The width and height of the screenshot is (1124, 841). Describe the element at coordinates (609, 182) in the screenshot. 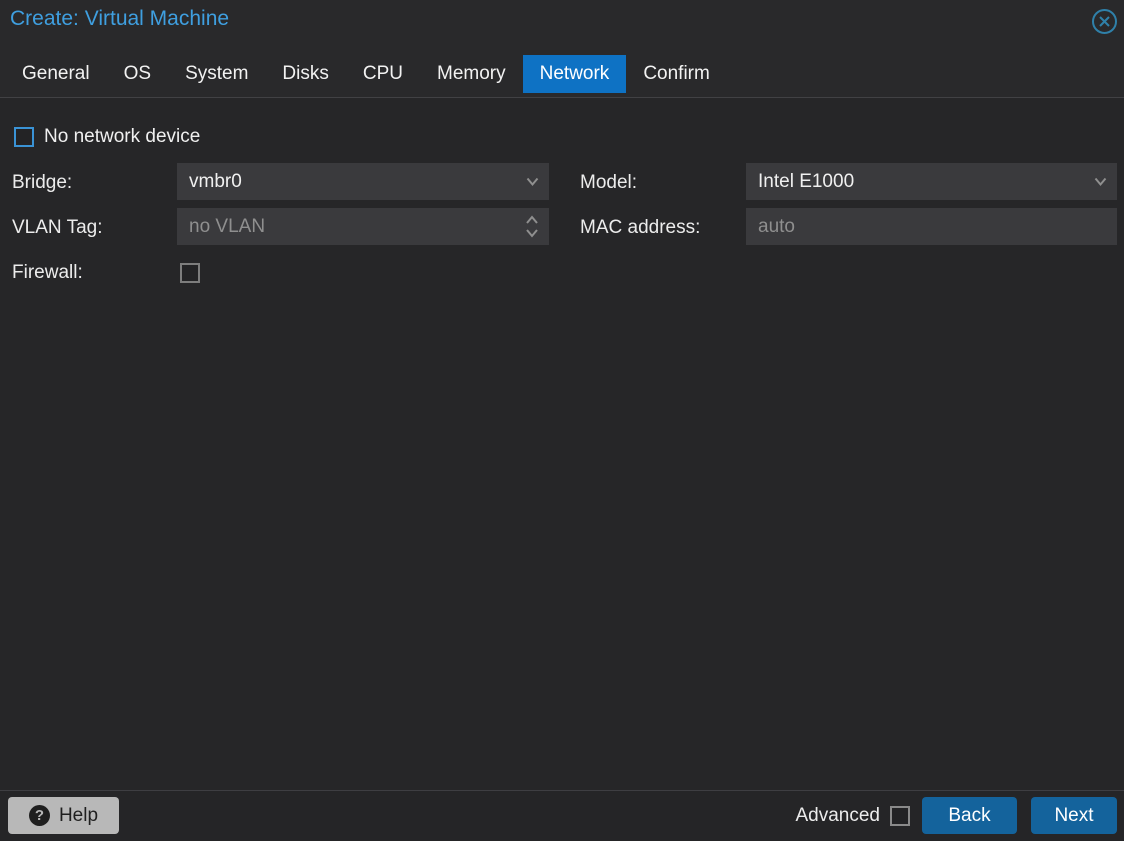

I see `model-label: Model:` at that location.